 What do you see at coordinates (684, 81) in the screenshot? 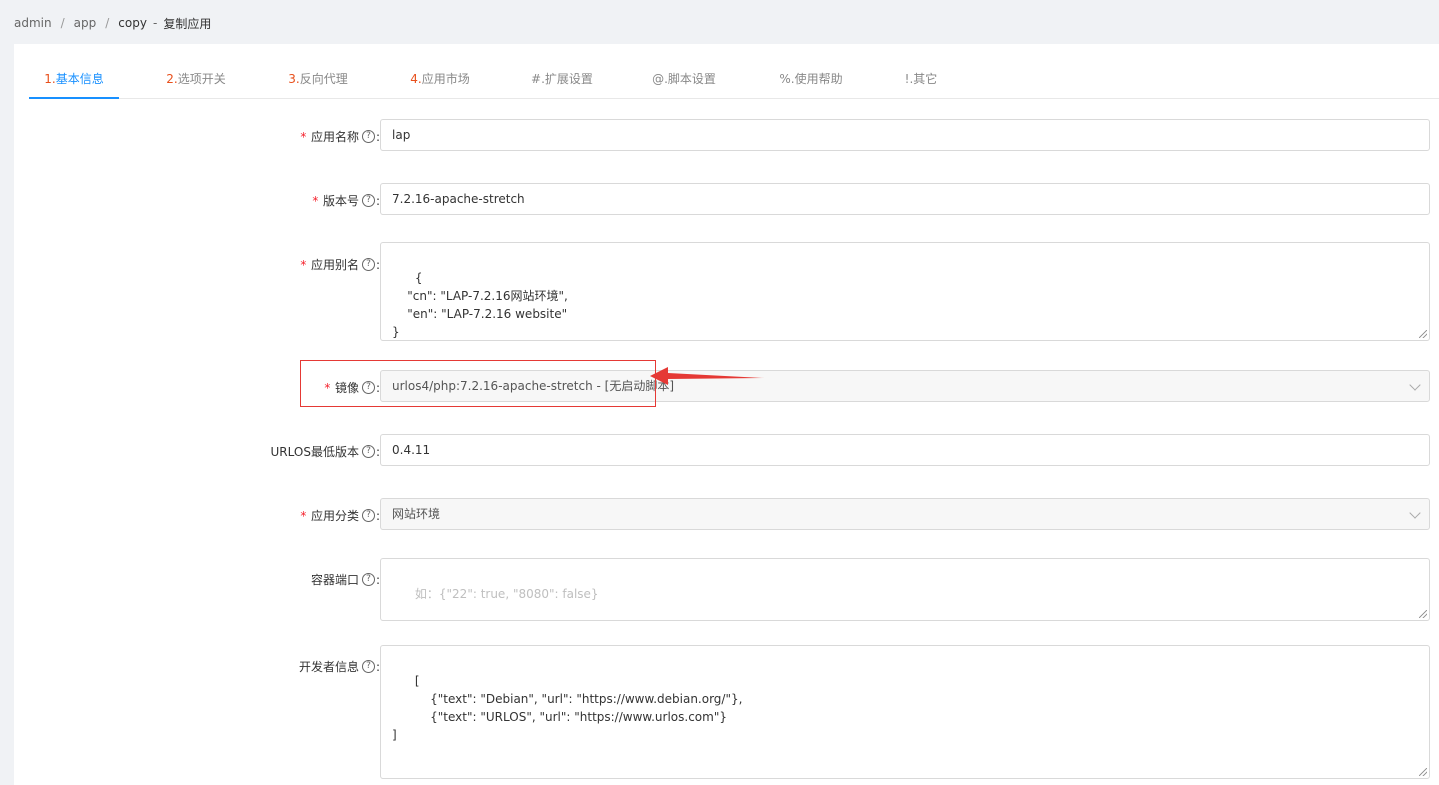
I see `tab-scripts: @.脚本设置` at bounding box center [684, 81].